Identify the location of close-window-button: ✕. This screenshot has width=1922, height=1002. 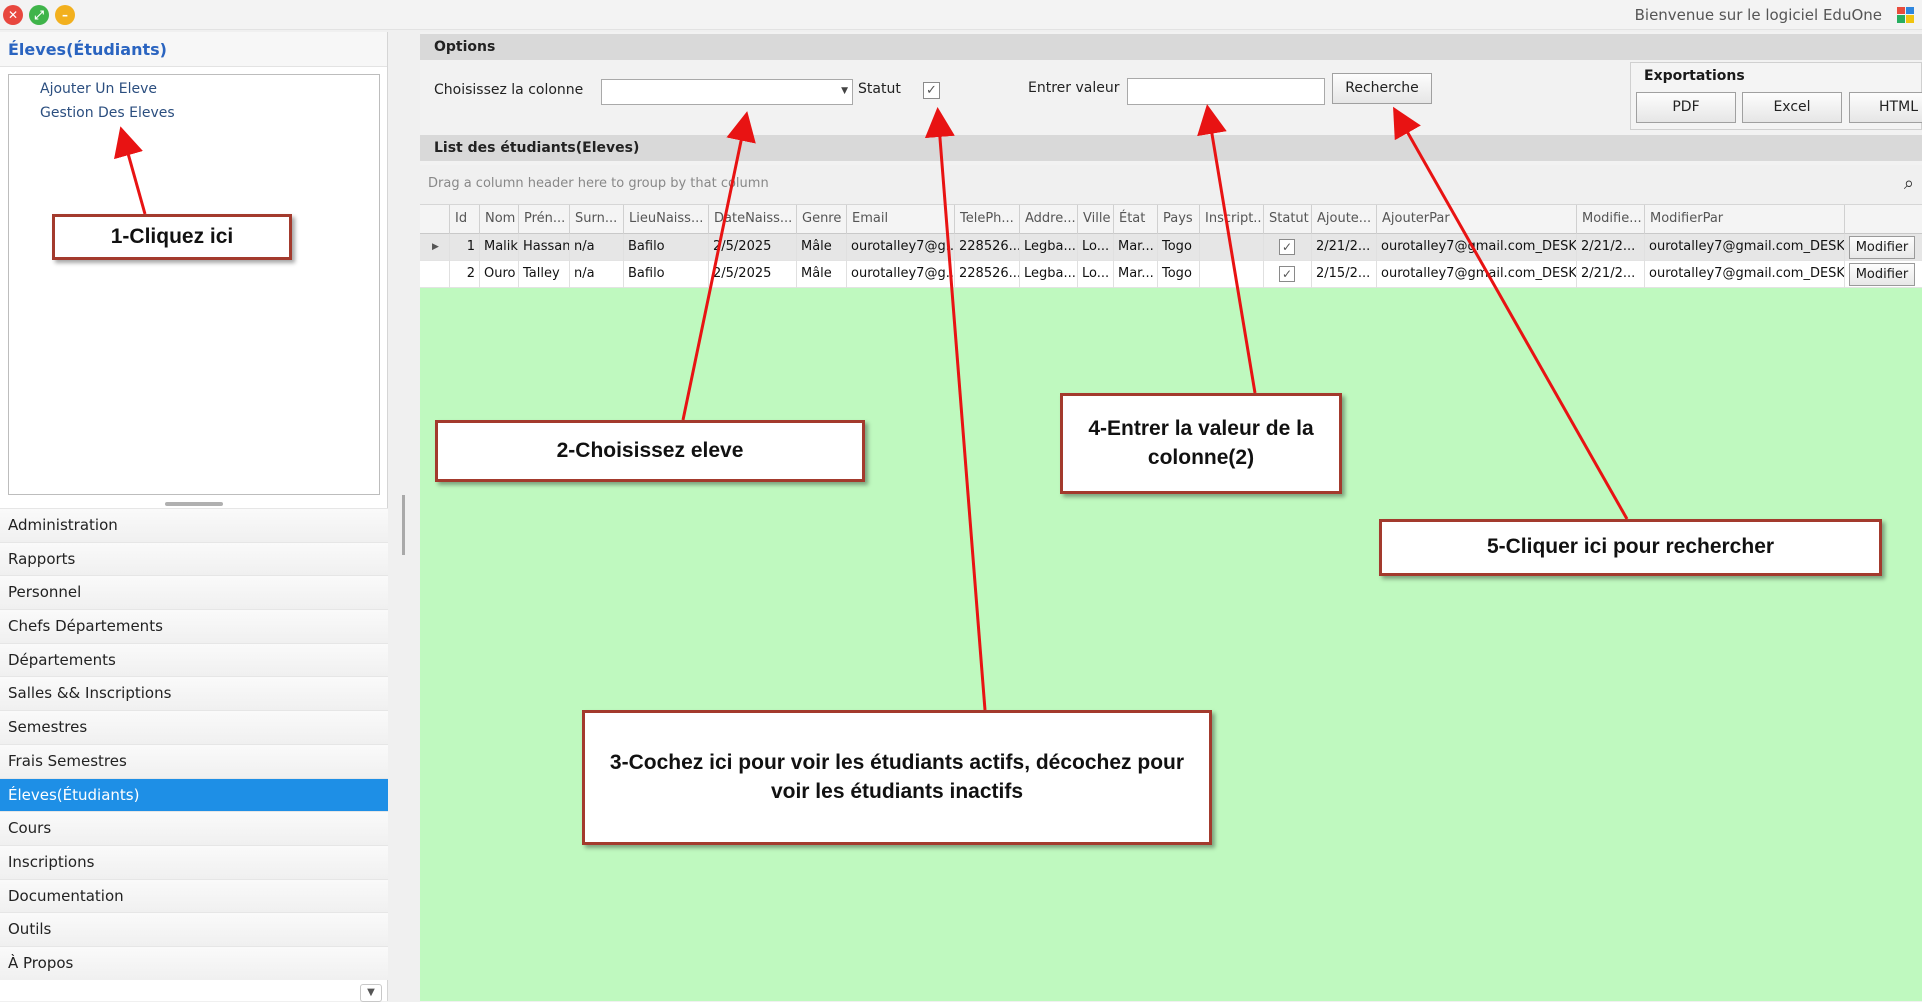
(13, 15).